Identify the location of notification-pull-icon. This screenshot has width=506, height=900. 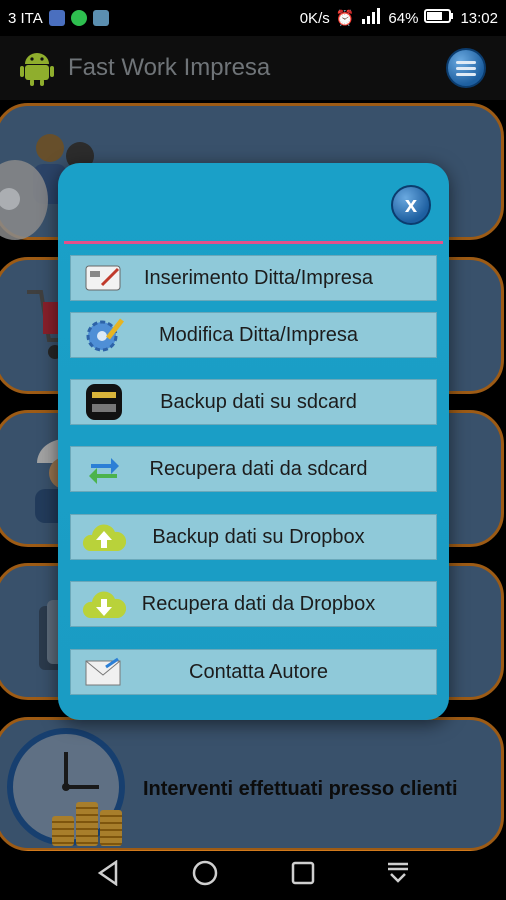
(398, 875).